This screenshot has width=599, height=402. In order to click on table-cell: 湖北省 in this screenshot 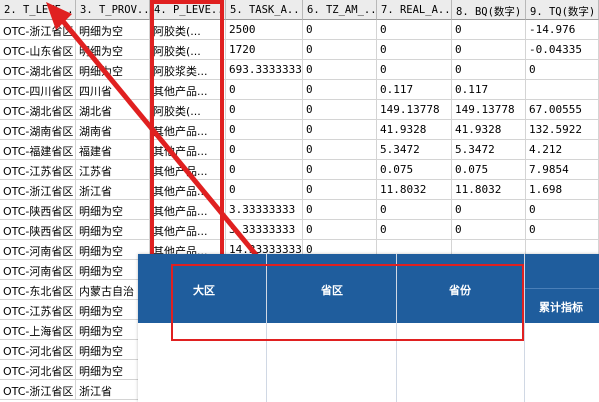, I will do `click(113, 110)`.